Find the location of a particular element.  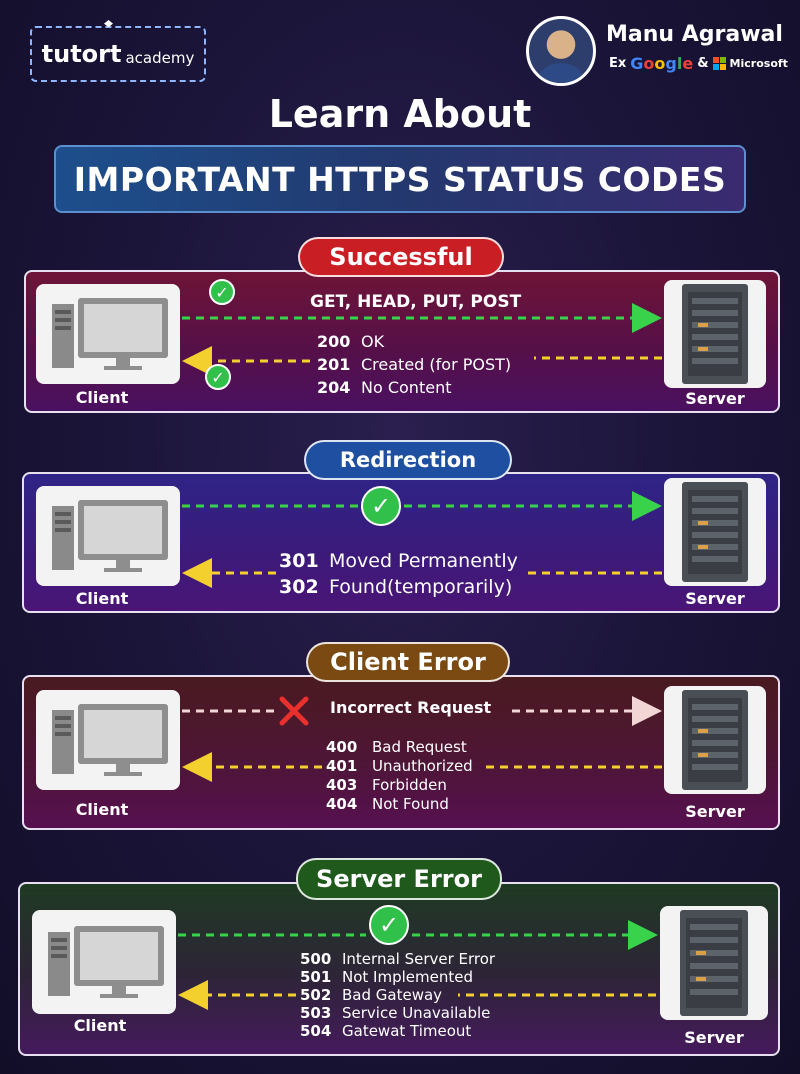

status-code-row: 201 Created (for POST) is located at coordinates (414, 364).